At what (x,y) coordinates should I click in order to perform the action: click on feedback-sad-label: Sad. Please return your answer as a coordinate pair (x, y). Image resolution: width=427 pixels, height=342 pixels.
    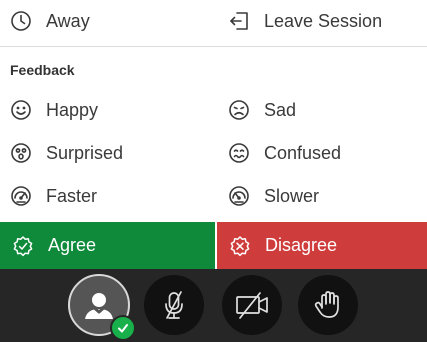
    Looking at the image, I should click on (280, 109).